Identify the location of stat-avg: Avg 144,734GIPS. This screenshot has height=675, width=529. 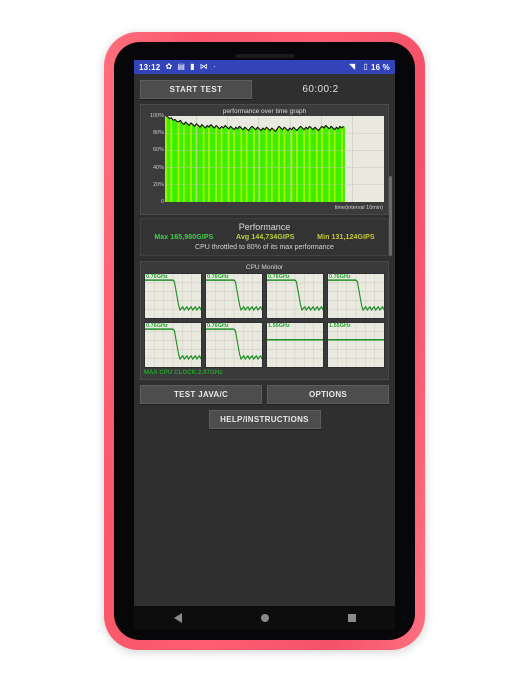
(265, 237).